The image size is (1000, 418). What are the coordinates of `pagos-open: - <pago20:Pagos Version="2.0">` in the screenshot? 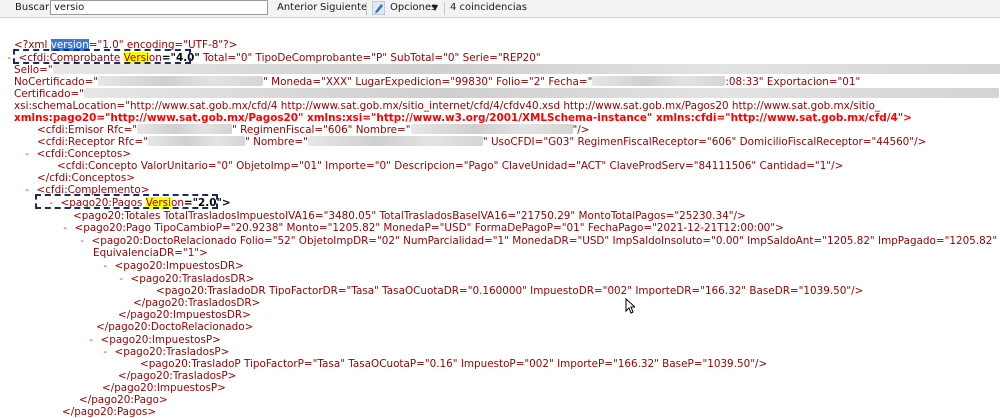 It's located at (139, 203).